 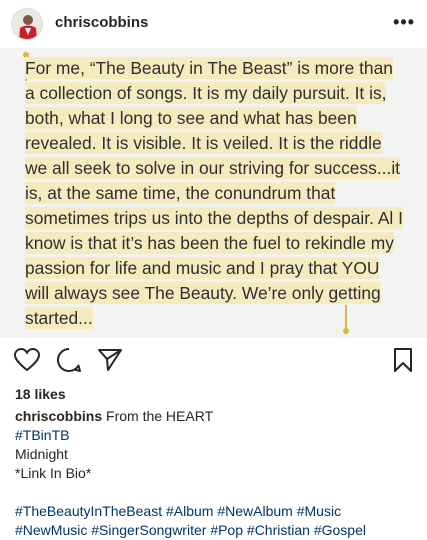 What do you see at coordinates (40, 394) in the screenshot?
I see `likes-count: 18 likes` at bounding box center [40, 394].